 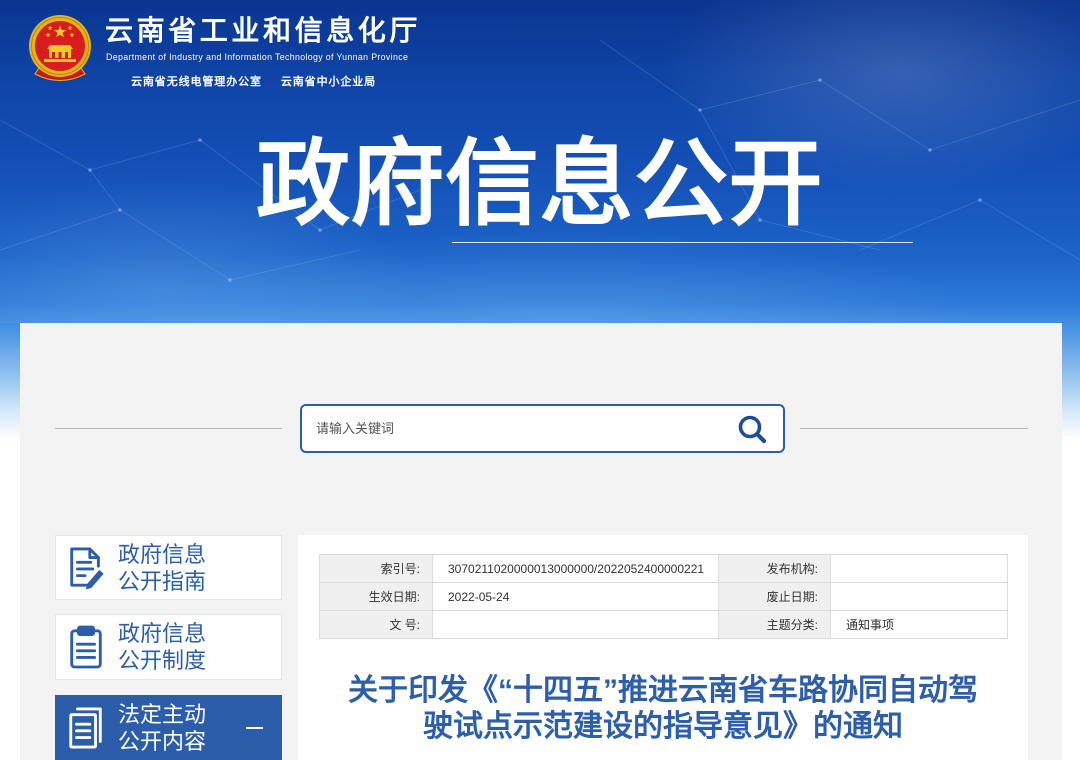 I want to click on page-banner-title: 政府信息公开, so click(x=540, y=183).